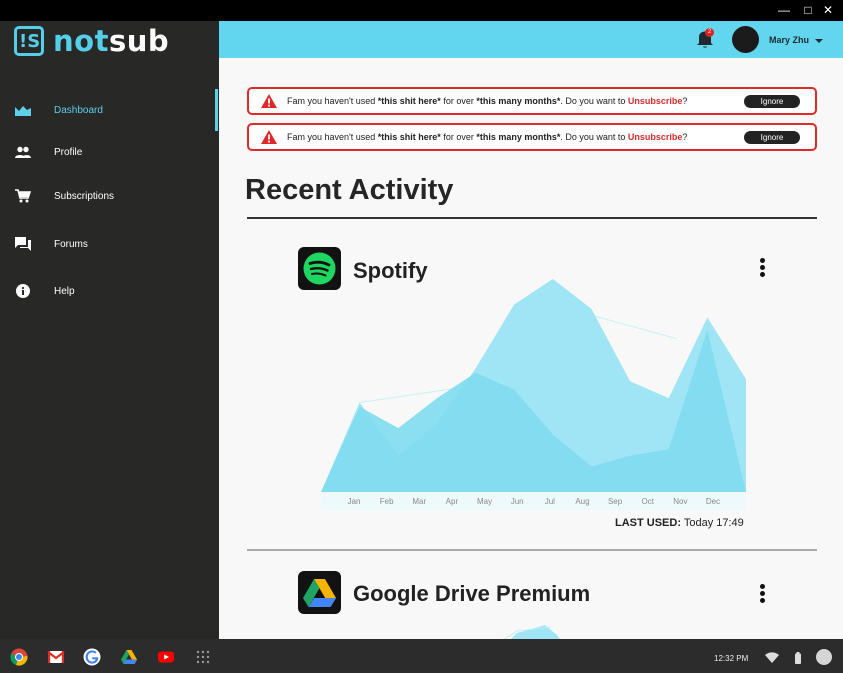  Describe the element at coordinates (92, 657) in the screenshot. I see `google-icon` at that location.